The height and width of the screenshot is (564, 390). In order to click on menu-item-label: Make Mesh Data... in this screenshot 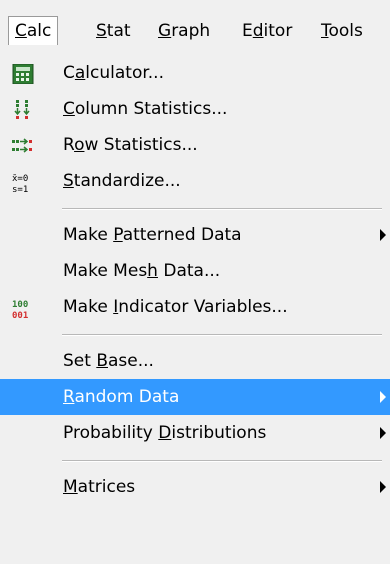, I will do `click(142, 271)`.